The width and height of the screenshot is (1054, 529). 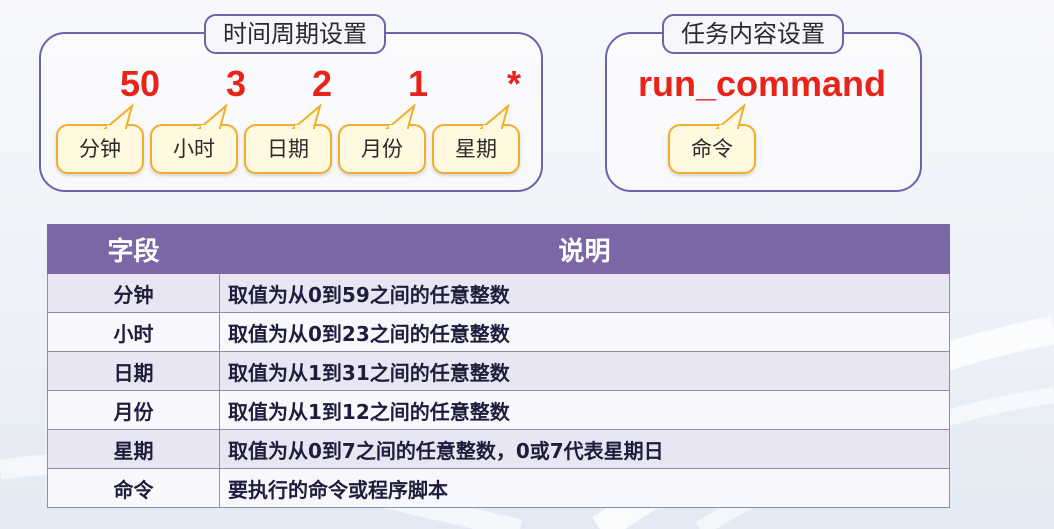 I want to click on table-row: 月份 取值为从1到12之间的任意整数, so click(x=498, y=410).